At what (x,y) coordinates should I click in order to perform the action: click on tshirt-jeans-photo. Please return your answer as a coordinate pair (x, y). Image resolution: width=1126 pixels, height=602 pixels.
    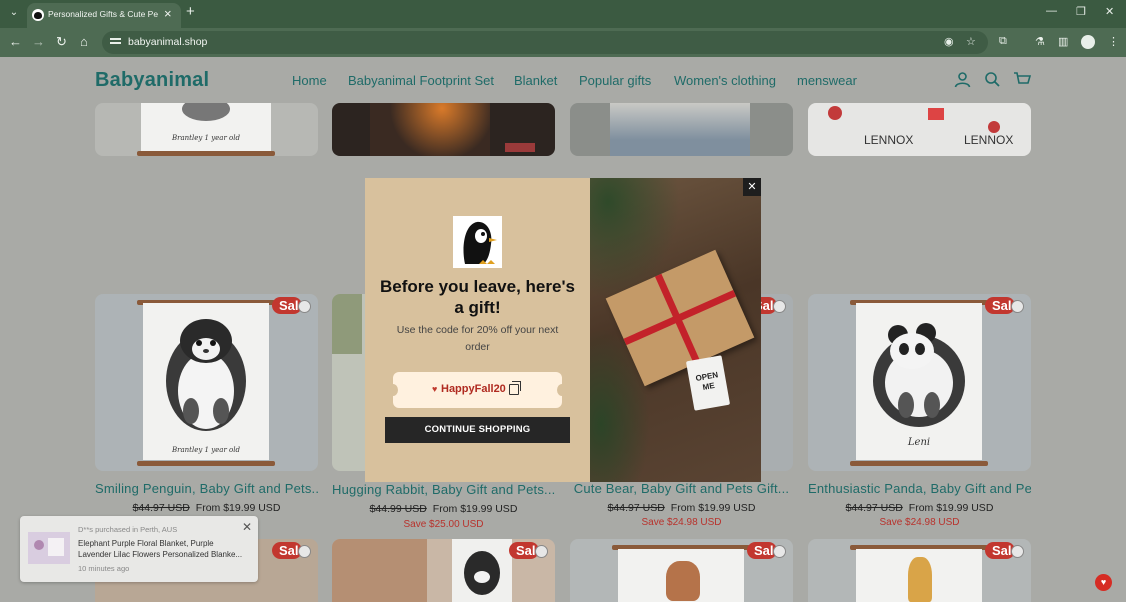
    Looking at the image, I should click on (680, 129).